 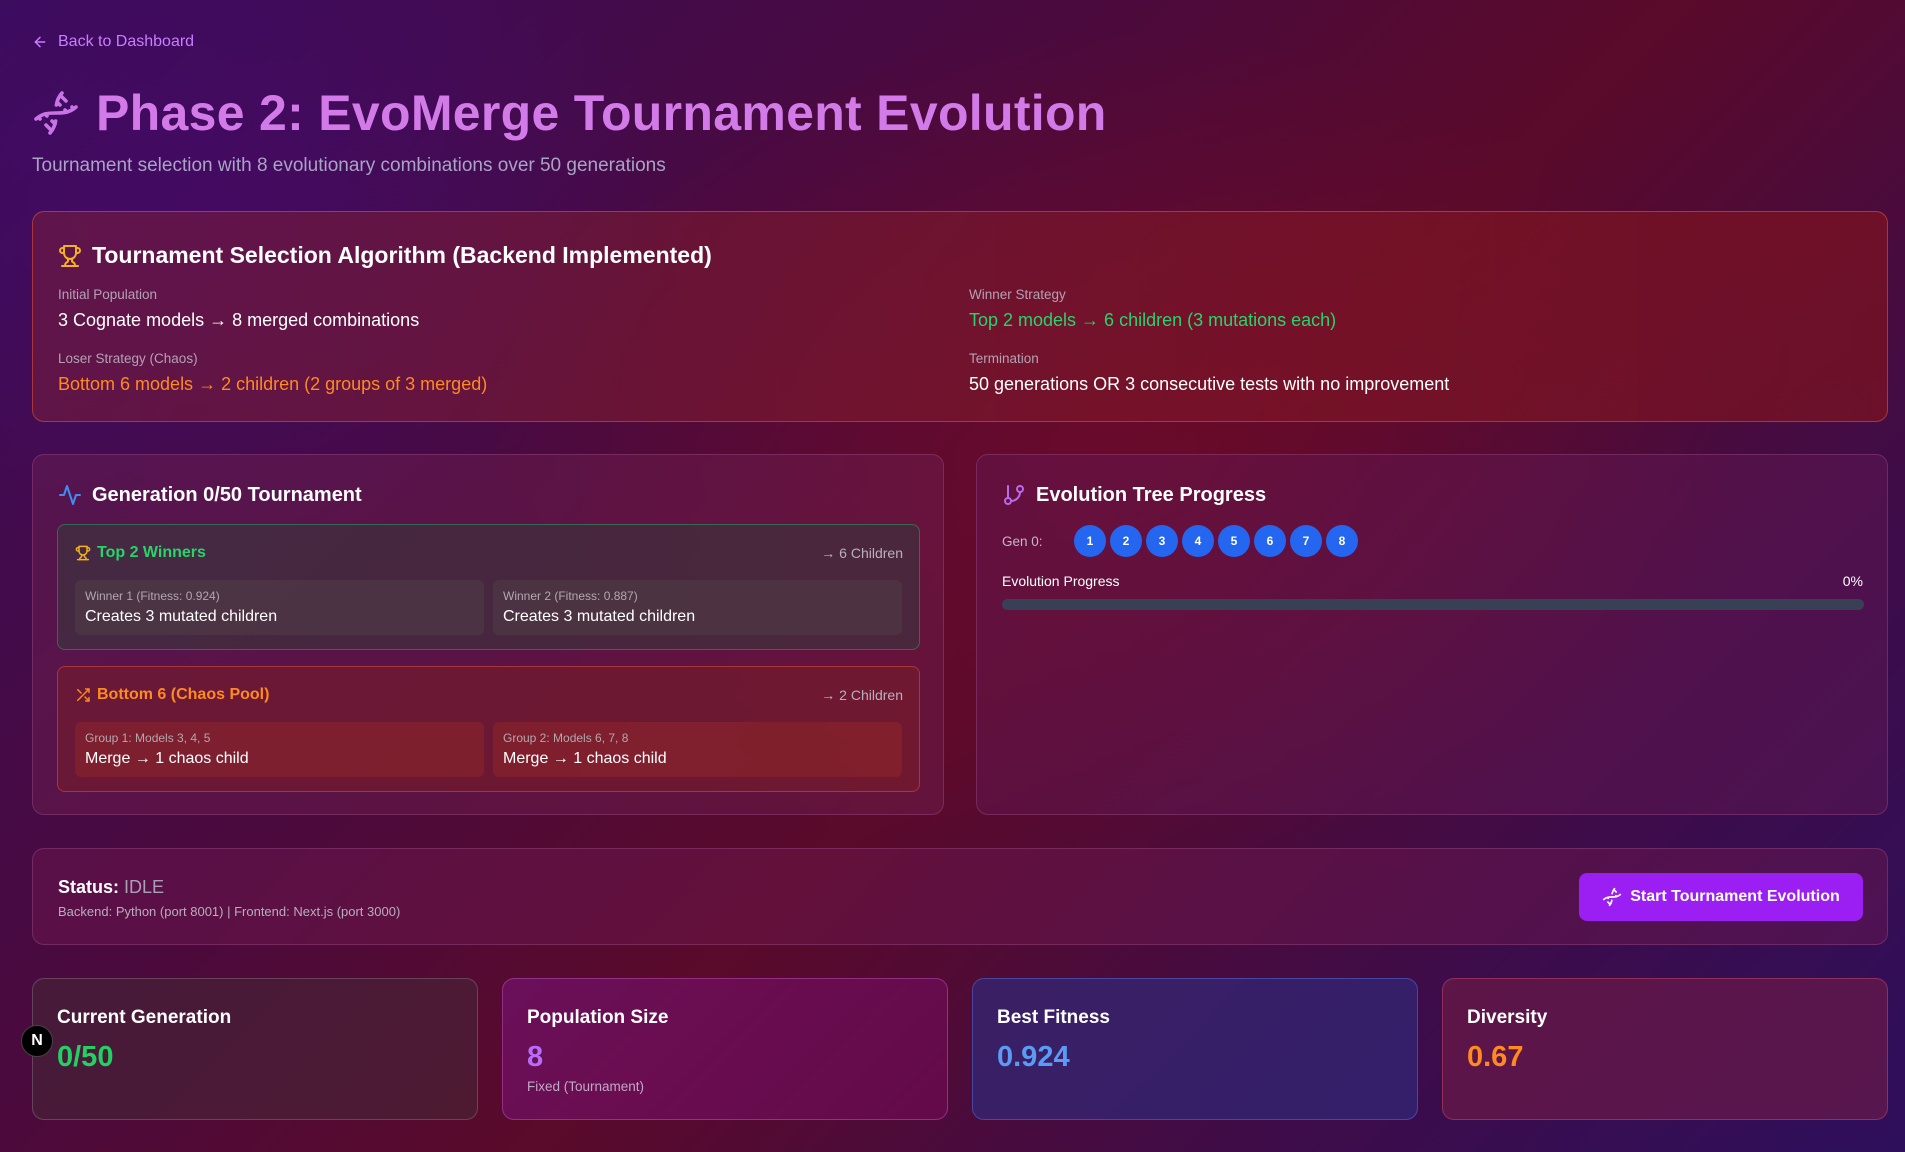 I want to click on tree-node: 4, so click(x=1198, y=541).